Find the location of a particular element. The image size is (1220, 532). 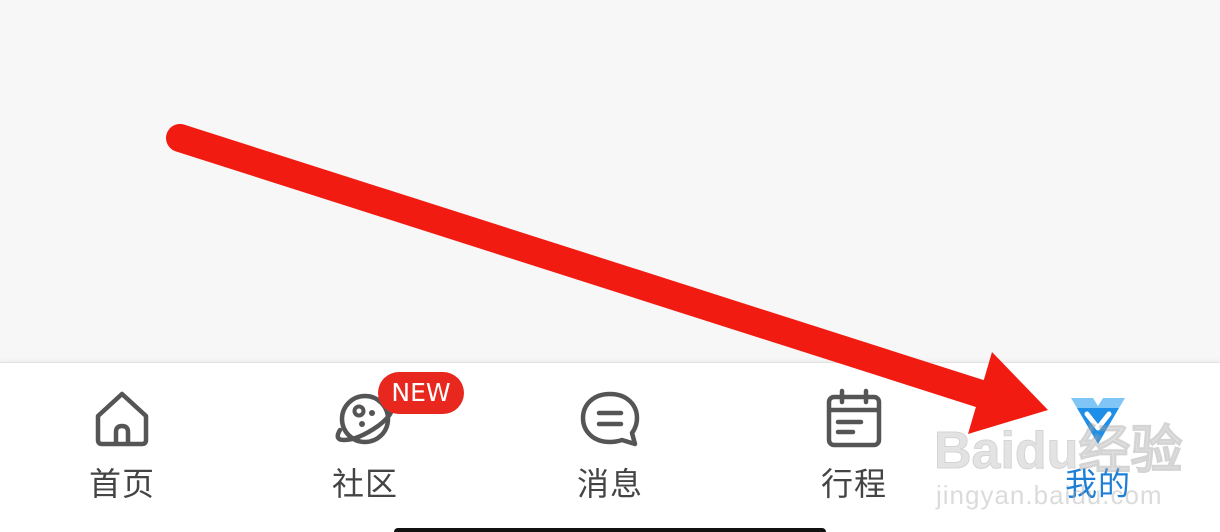

watermark-brand: Baidu经验 is located at coordinates (1058, 451).